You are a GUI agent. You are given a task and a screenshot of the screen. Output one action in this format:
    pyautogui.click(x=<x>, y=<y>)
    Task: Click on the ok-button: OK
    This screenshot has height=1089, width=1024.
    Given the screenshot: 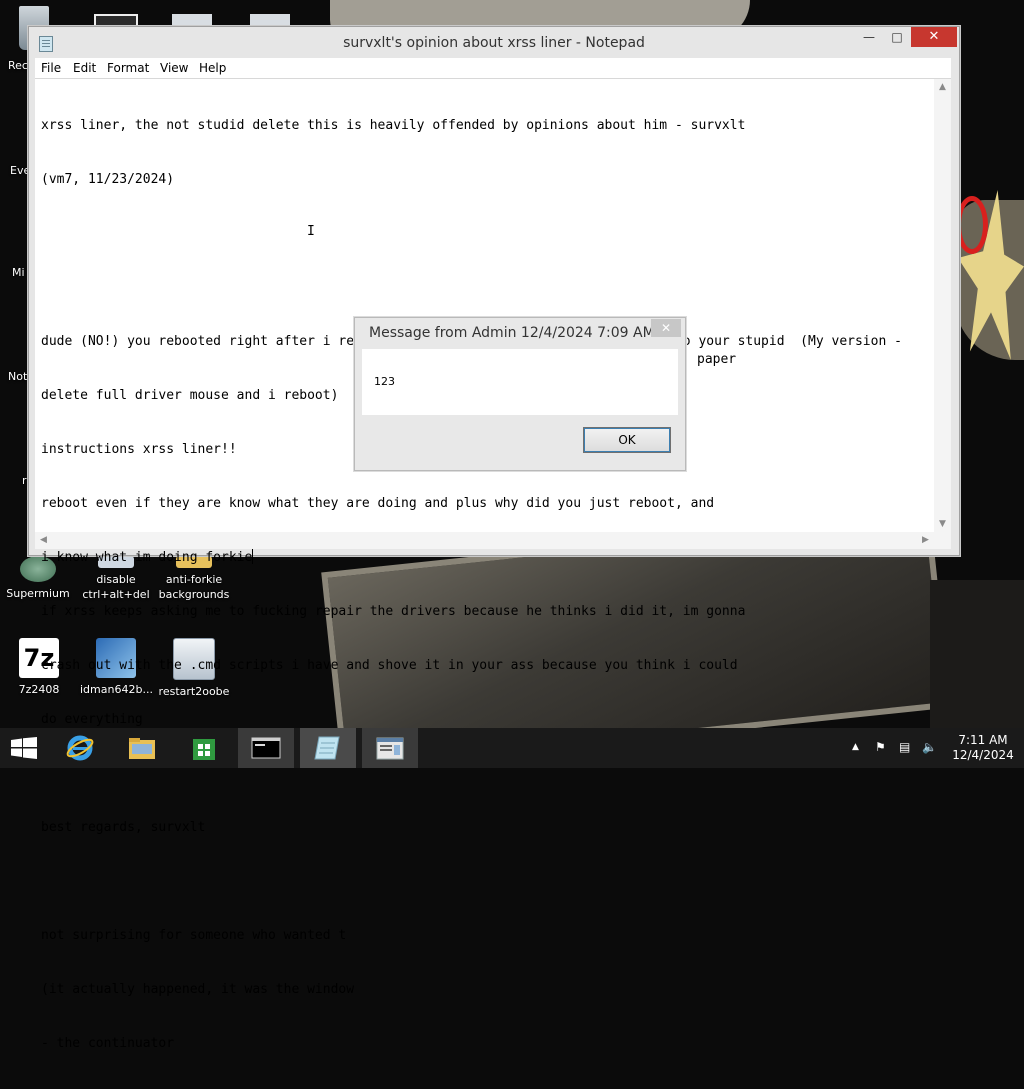 What is the action you would take?
    pyautogui.click(x=627, y=440)
    